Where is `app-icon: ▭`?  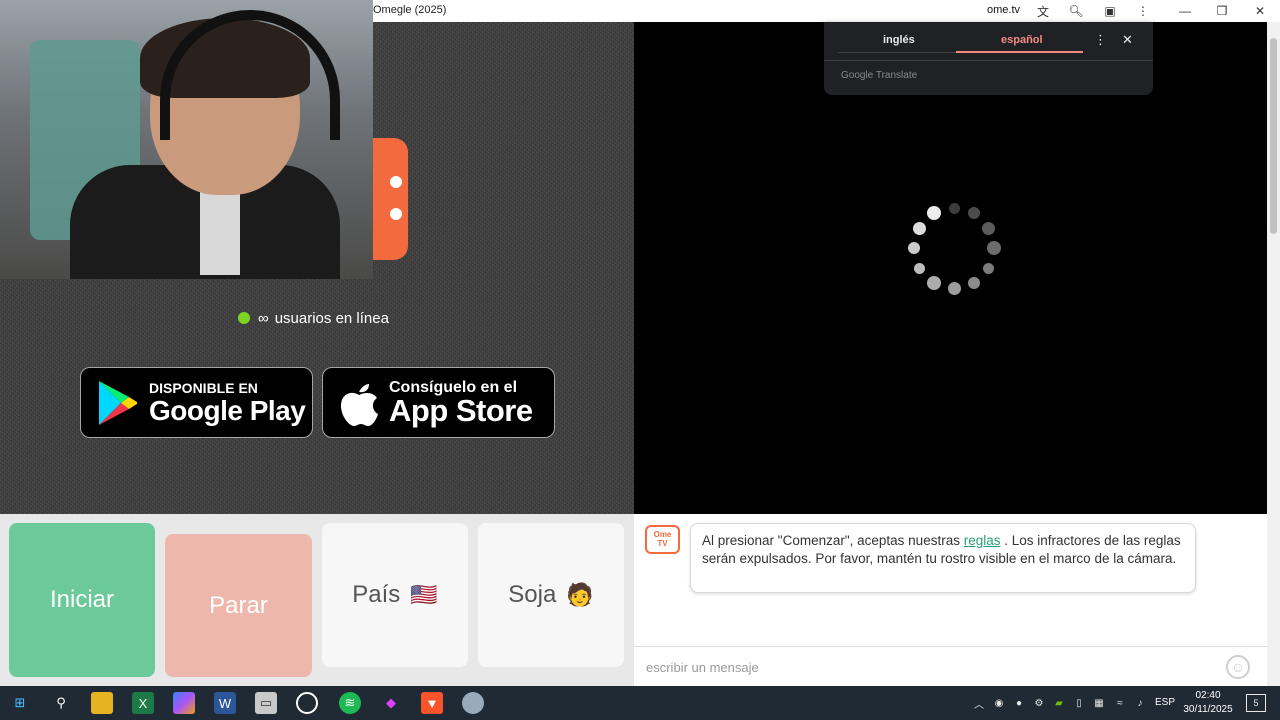 app-icon: ▭ is located at coordinates (266, 703).